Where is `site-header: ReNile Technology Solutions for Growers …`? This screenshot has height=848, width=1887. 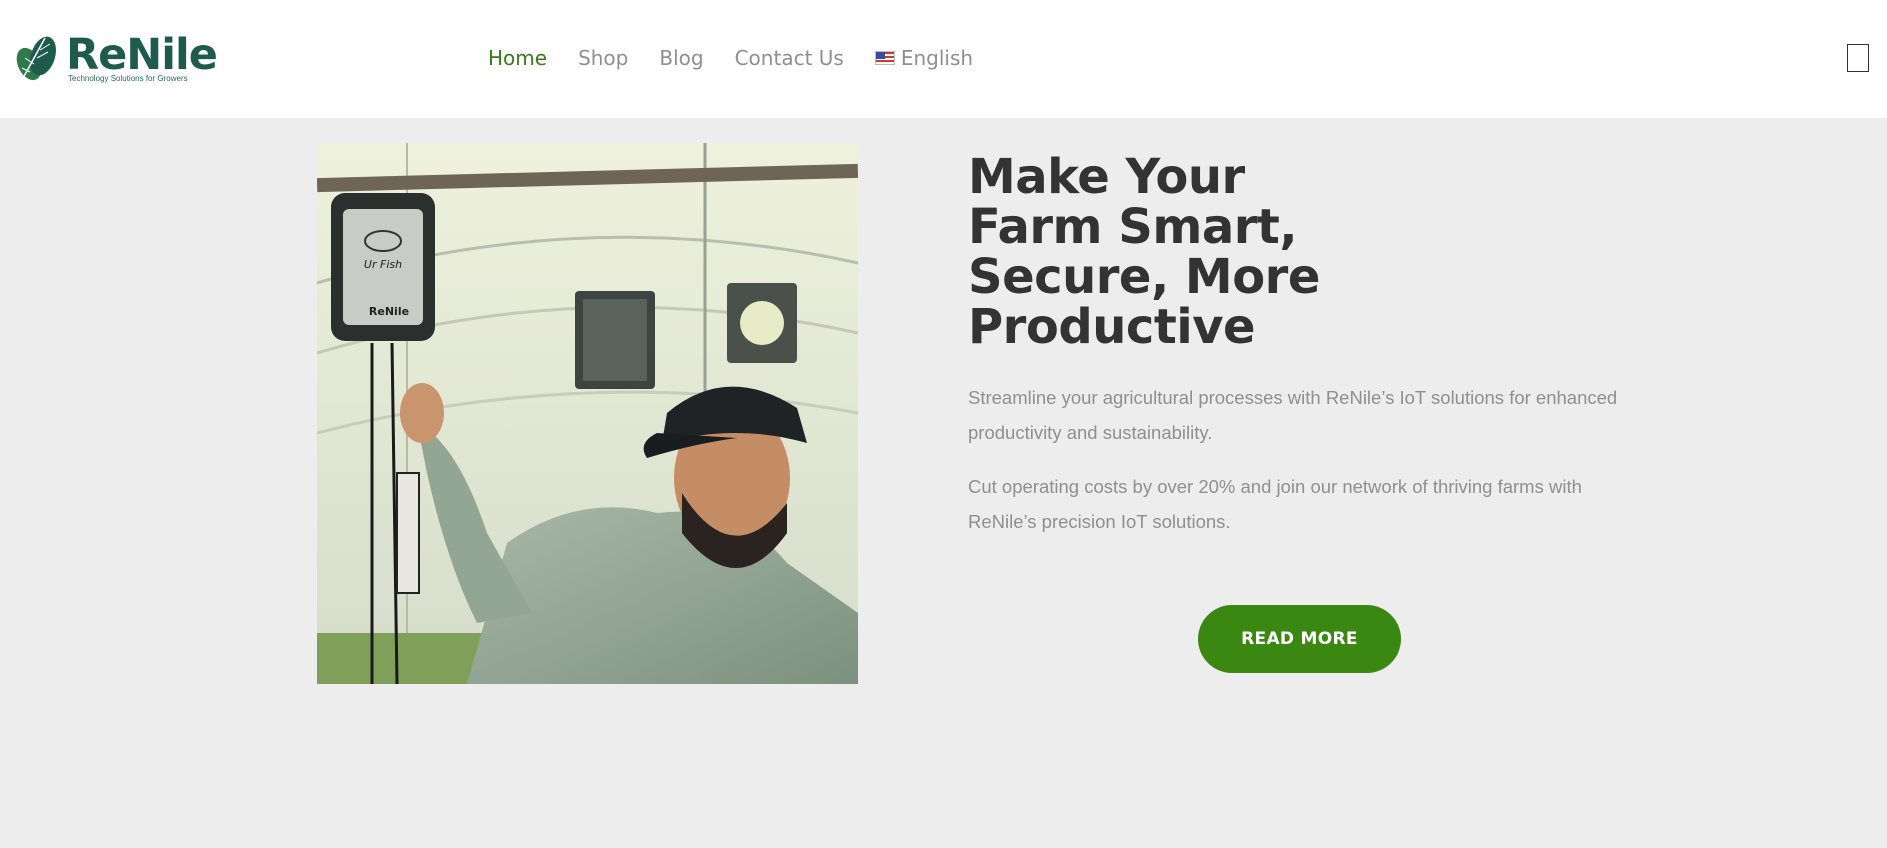 site-header: ReNile Technology Solutions for Growers … is located at coordinates (943, 59).